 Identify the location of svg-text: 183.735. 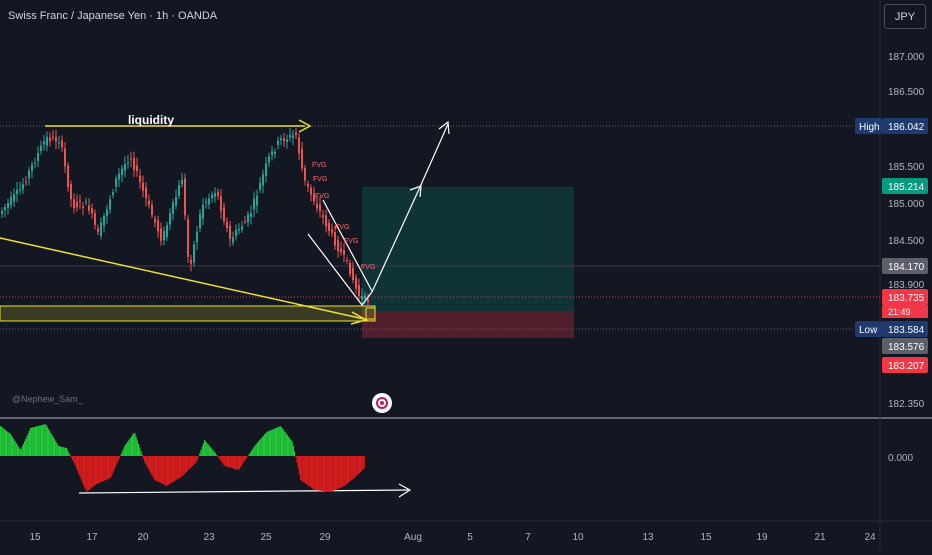
(906, 298).